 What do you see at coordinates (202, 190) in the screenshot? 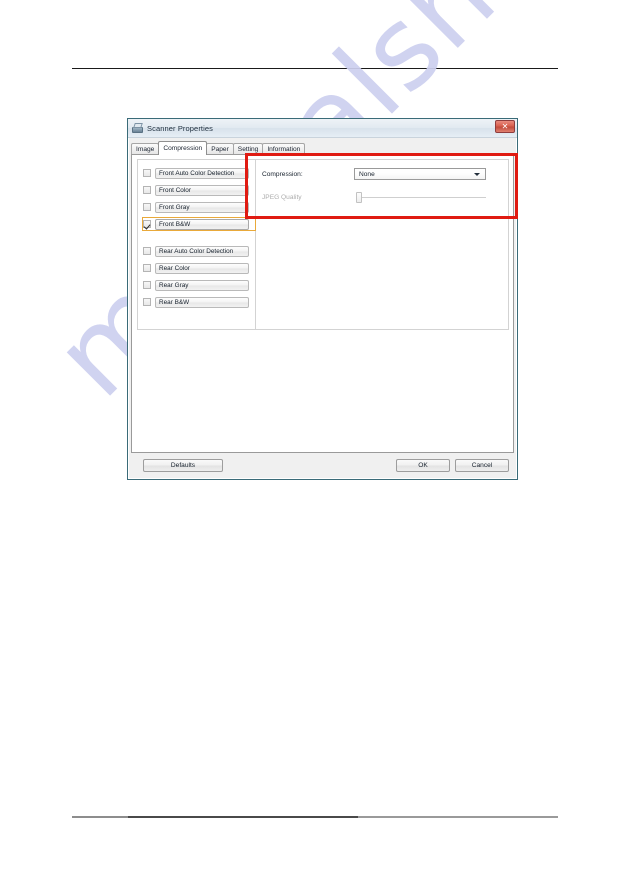
I see `checkbox-label: Front Color` at bounding box center [202, 190].